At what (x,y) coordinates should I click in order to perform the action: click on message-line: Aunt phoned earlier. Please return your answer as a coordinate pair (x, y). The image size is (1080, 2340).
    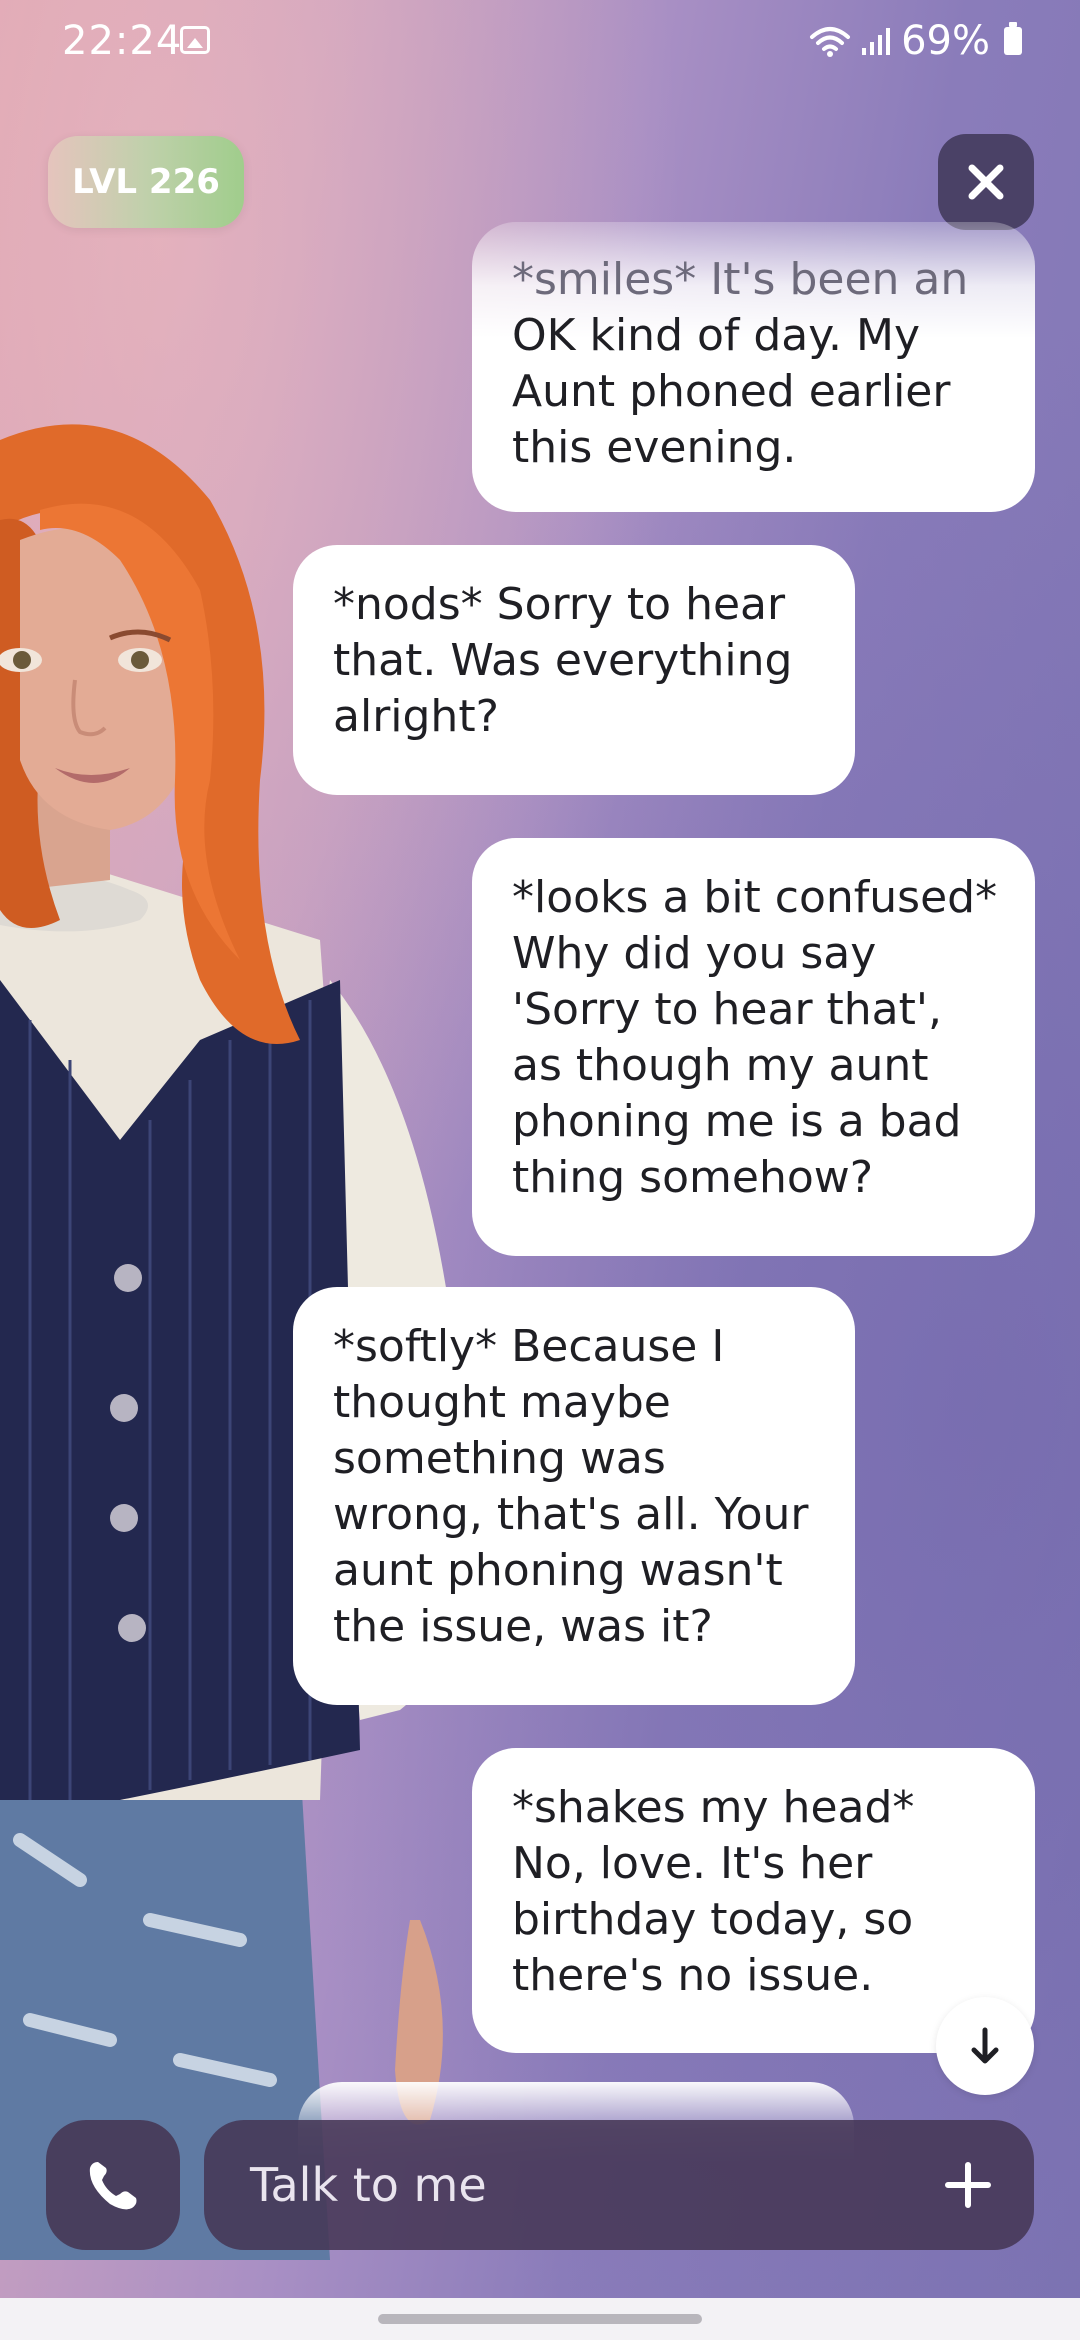
    Looking at the image, I should click on (731, 391).